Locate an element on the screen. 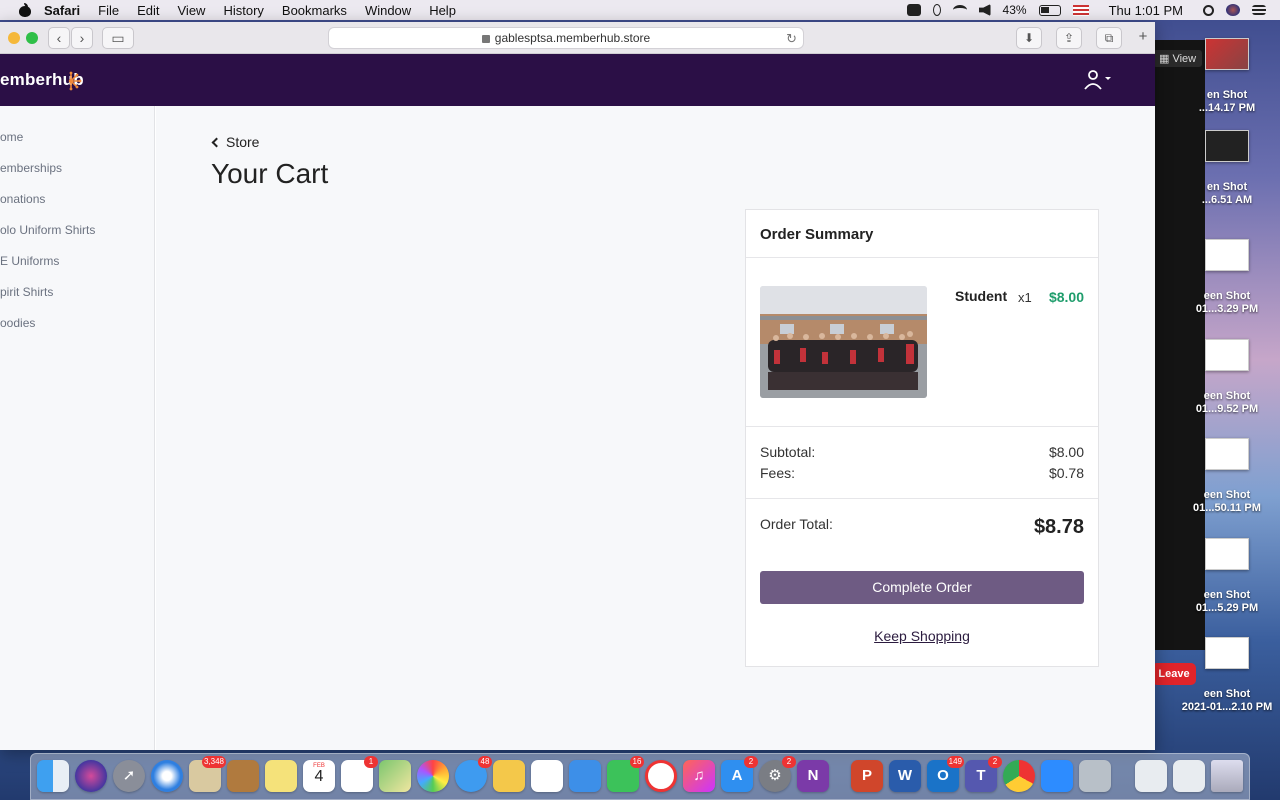  fees-value: $0.78 is located at coordinates (1066, 473).